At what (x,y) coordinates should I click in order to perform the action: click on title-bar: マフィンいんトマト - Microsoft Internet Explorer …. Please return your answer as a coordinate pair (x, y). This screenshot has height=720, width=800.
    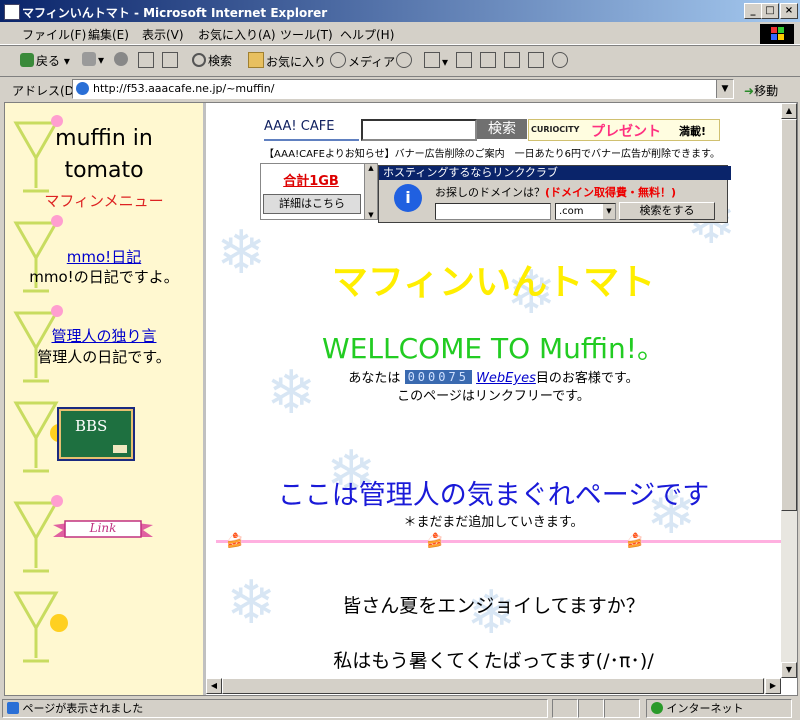
    Looking at the image, I should click on (400, 11).